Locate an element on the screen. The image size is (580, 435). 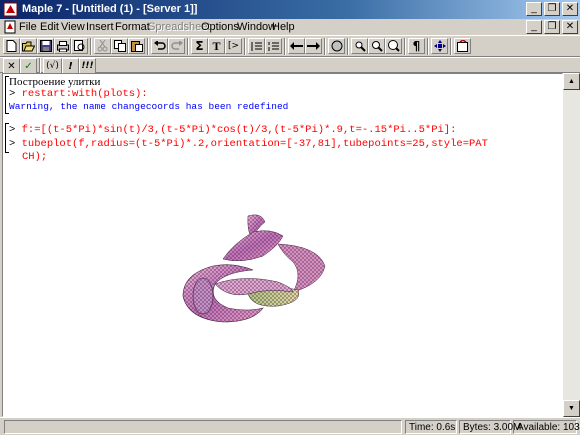
menu-insert: Insert is located at coordinates (100, 27).